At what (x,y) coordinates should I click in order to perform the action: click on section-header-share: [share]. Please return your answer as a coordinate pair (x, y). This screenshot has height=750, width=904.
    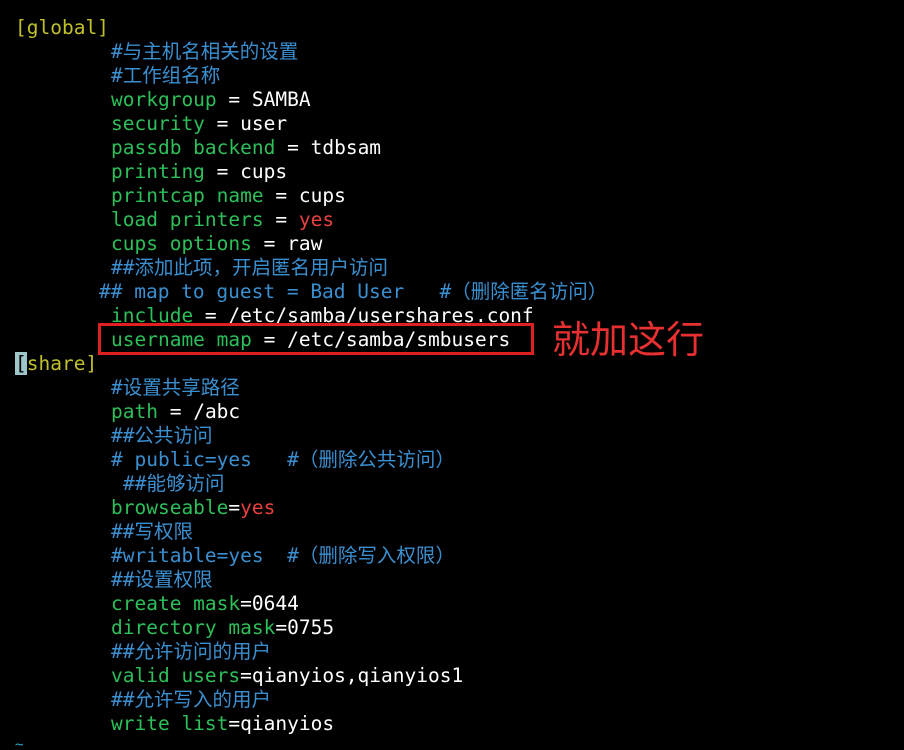
    Looking at the image, I should click on (56, 363).